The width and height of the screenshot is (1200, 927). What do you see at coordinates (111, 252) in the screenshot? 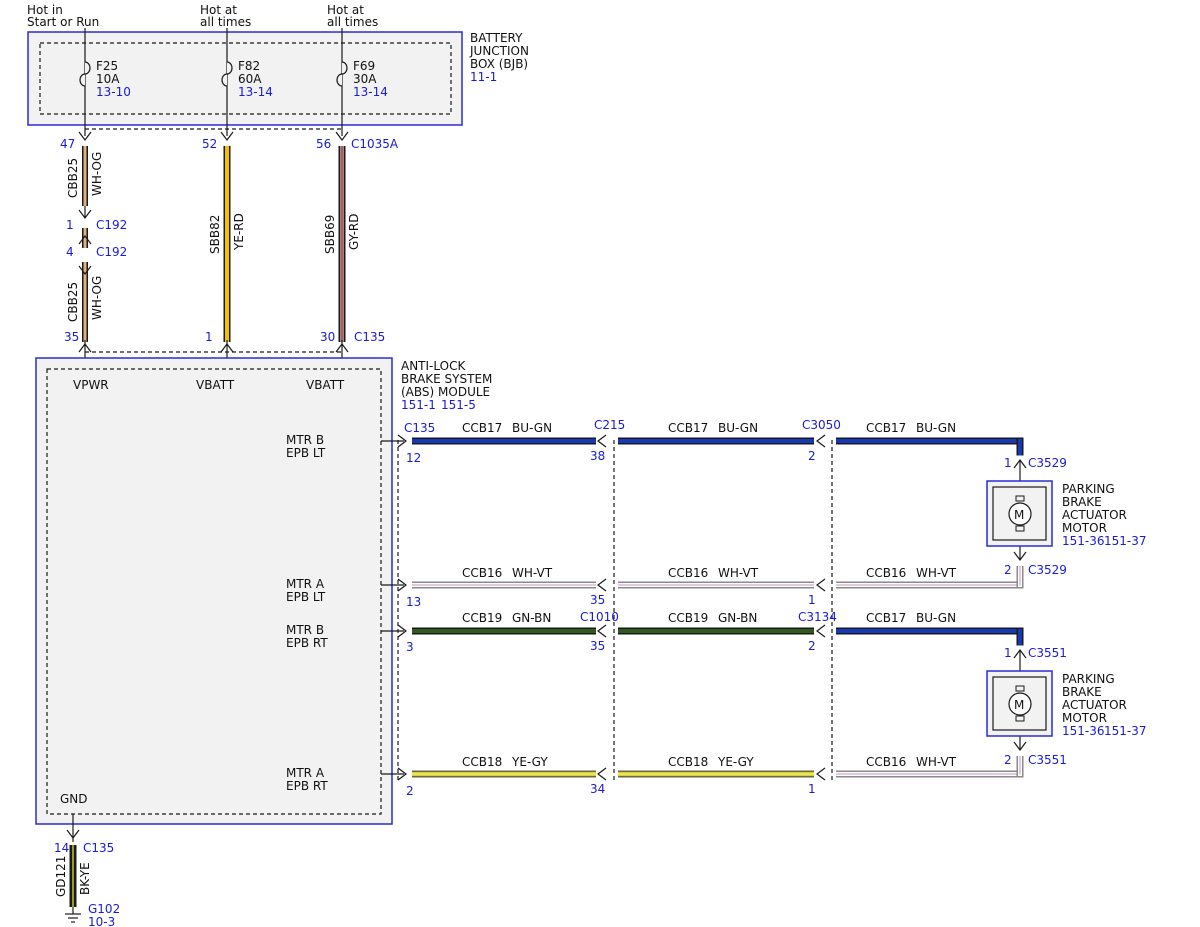
I see `connector-c192-b: C192` at bounding box center [111, 252].